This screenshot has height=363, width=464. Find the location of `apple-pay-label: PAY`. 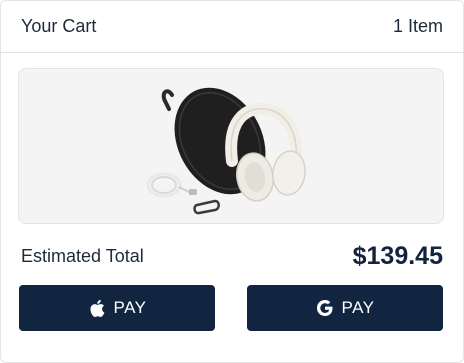

apple-pay-label: PAY is located at coordinates (130, 307).